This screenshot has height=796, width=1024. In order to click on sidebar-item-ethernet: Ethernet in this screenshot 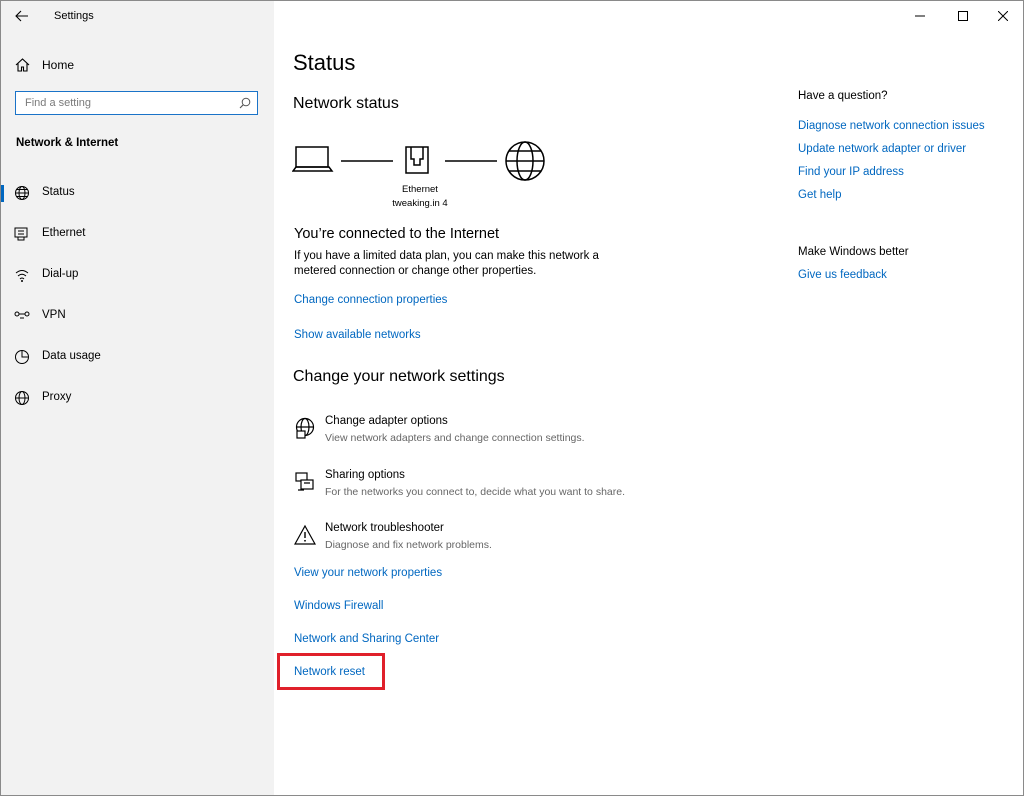, I will do `click(137, 234)`.